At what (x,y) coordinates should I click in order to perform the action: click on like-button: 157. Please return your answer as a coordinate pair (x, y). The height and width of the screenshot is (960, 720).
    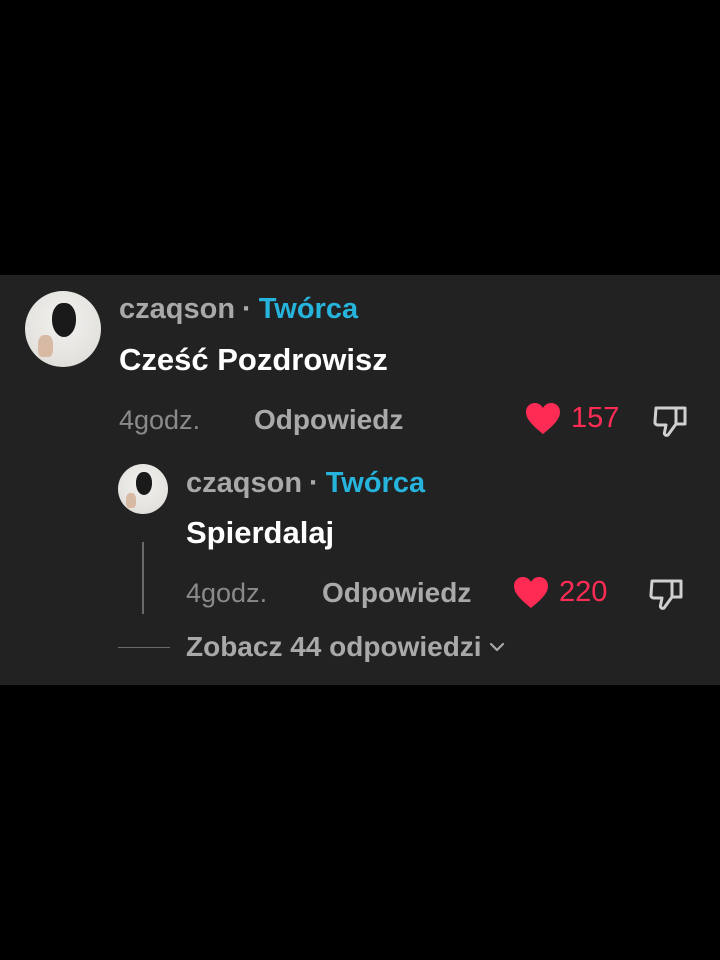
    Looking at the image, I should click on (572, 418).